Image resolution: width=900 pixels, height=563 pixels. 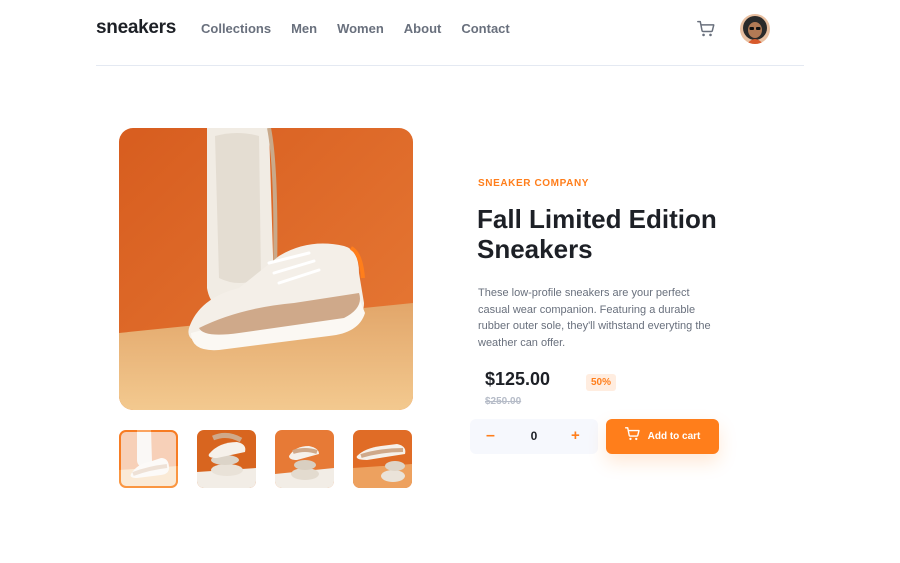 What do you see at coordinates (265, 459) in the screenshot?
I see `thumbnail-strip` at bounding box center [265, 459].